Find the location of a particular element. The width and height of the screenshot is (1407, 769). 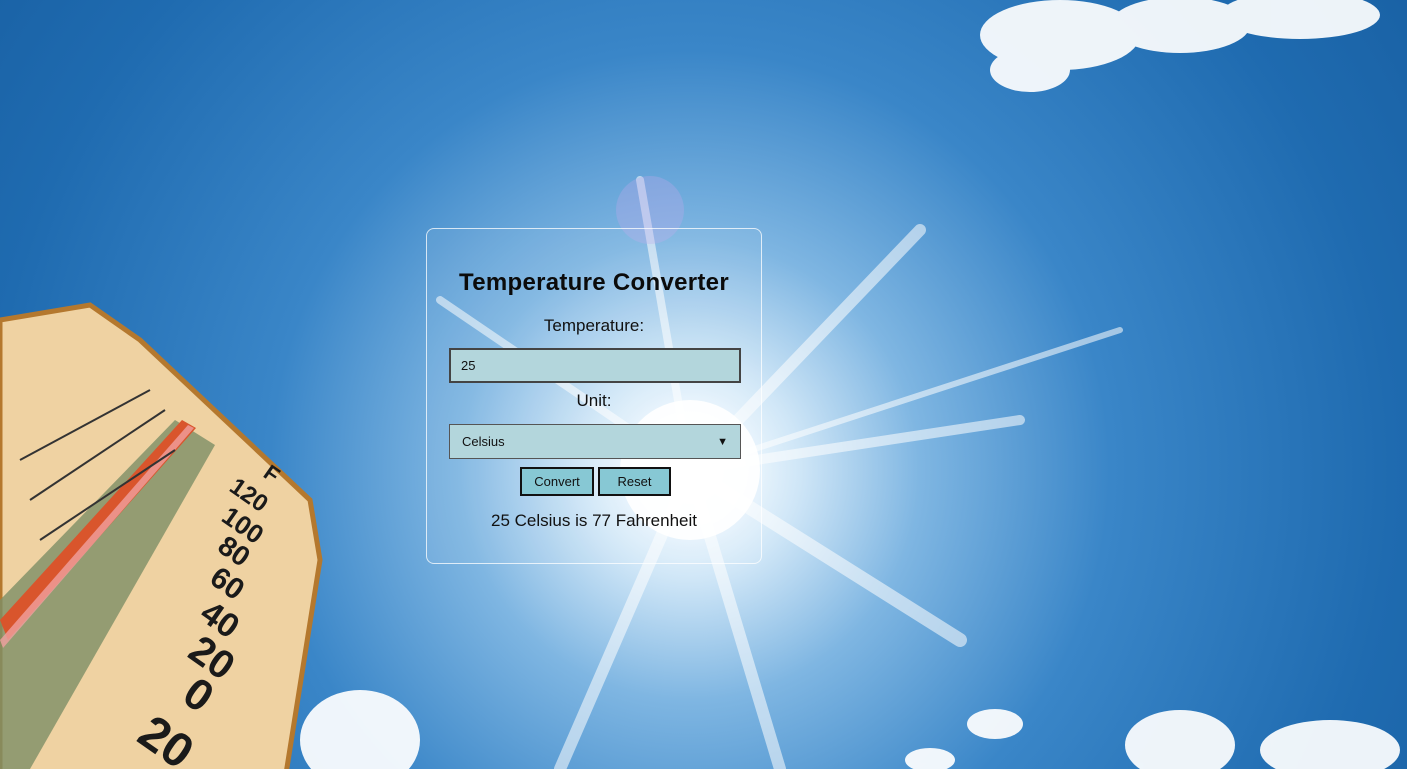

thermometer-image: F 120 100 80 60 40 20 0 20 is located at coordinates (161, 535).